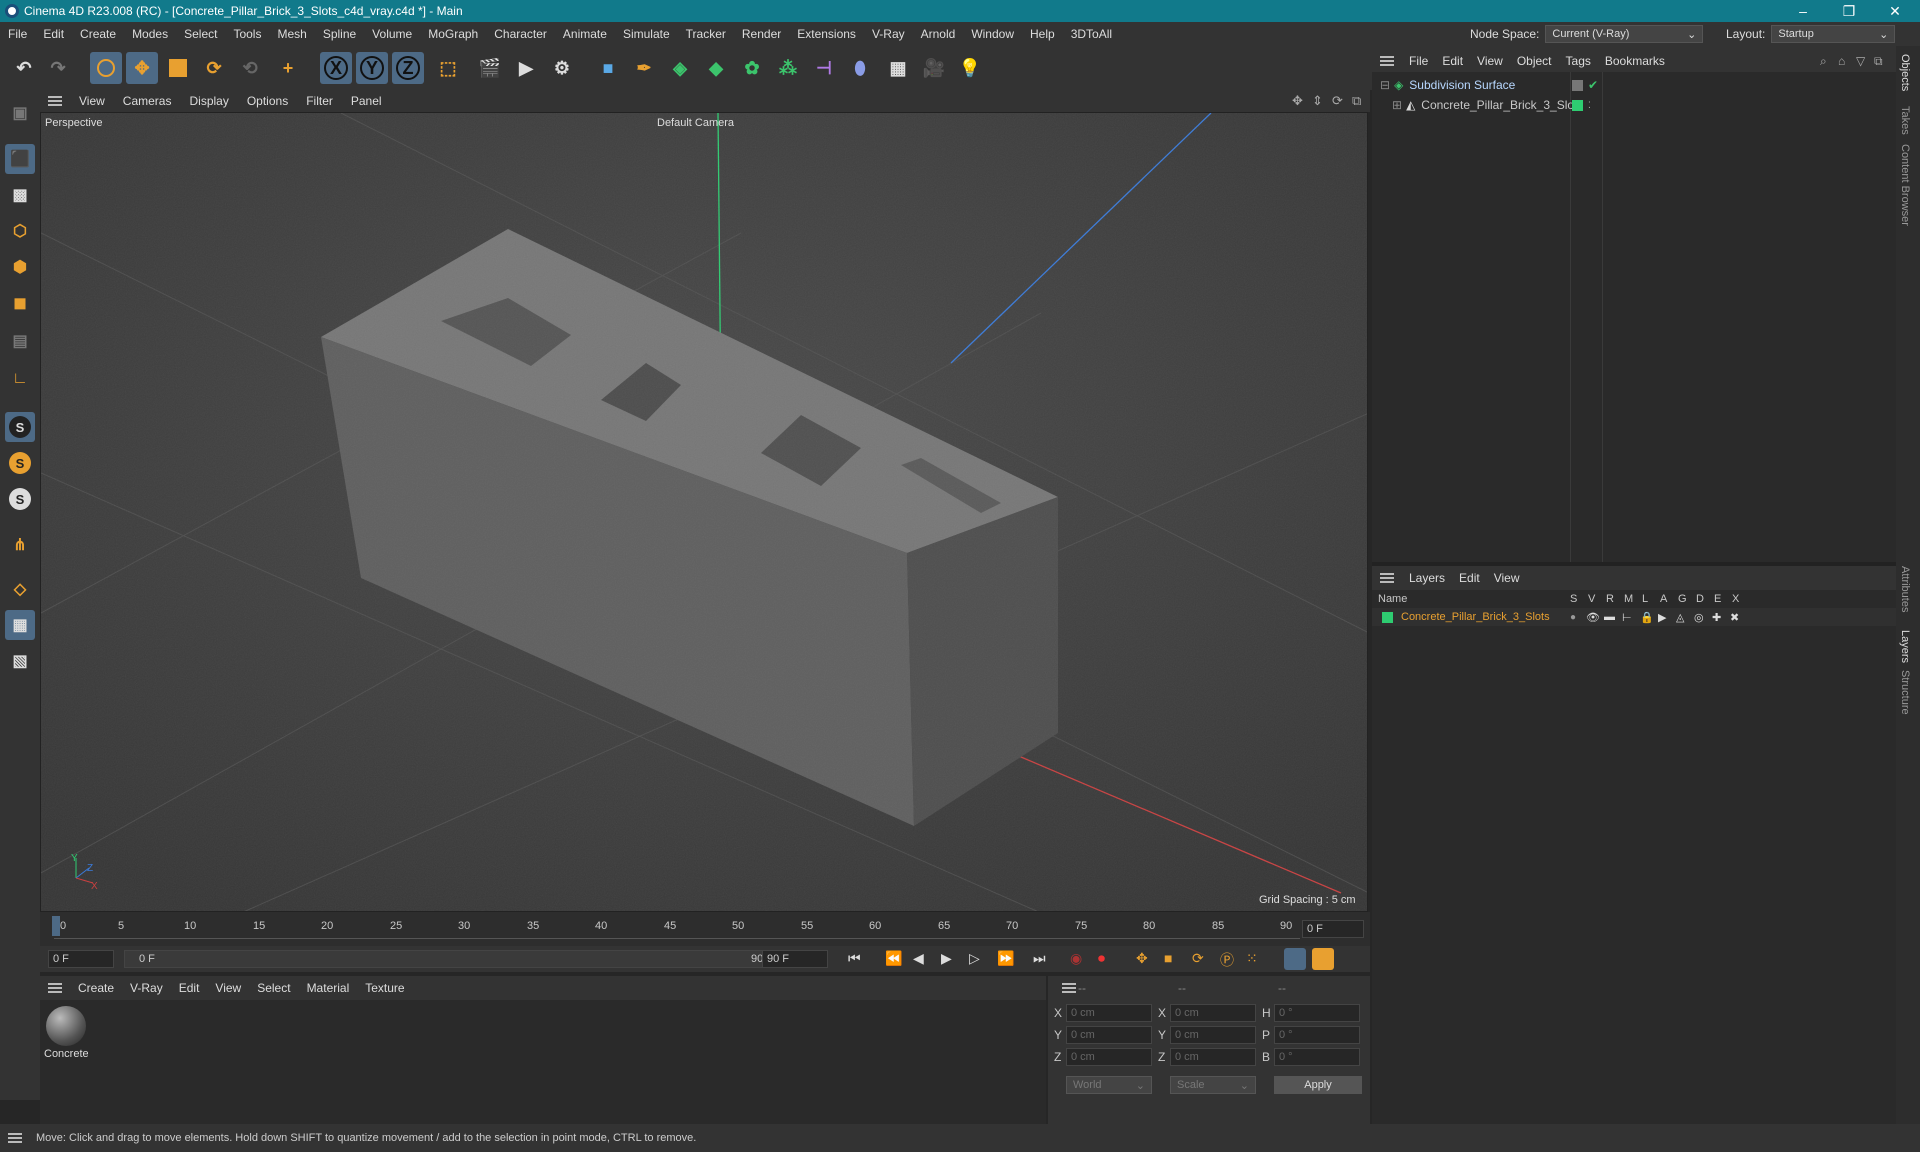 The image size is (1920, 1152). I want to click on menu-volume: Volume, so click(392, 34).